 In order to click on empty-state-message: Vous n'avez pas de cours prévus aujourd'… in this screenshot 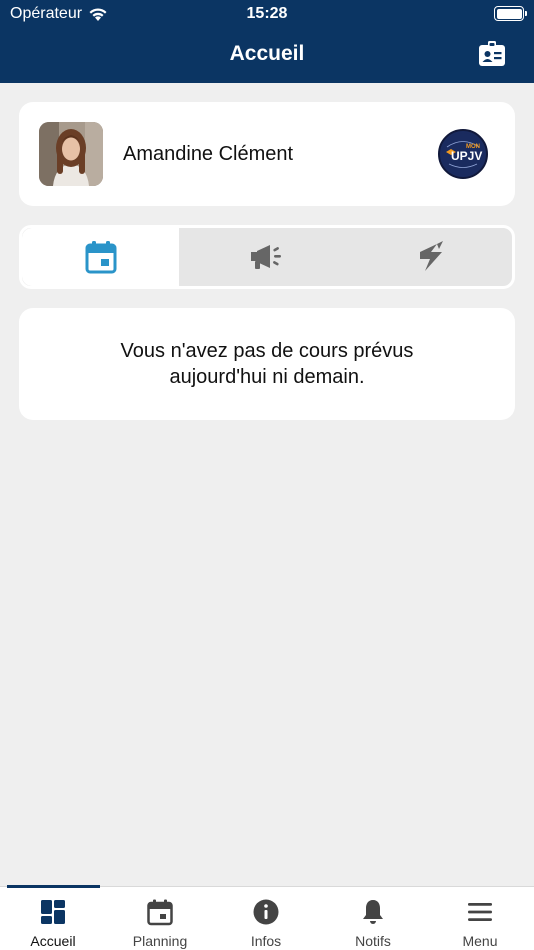, I will do `click(267, 364)`.